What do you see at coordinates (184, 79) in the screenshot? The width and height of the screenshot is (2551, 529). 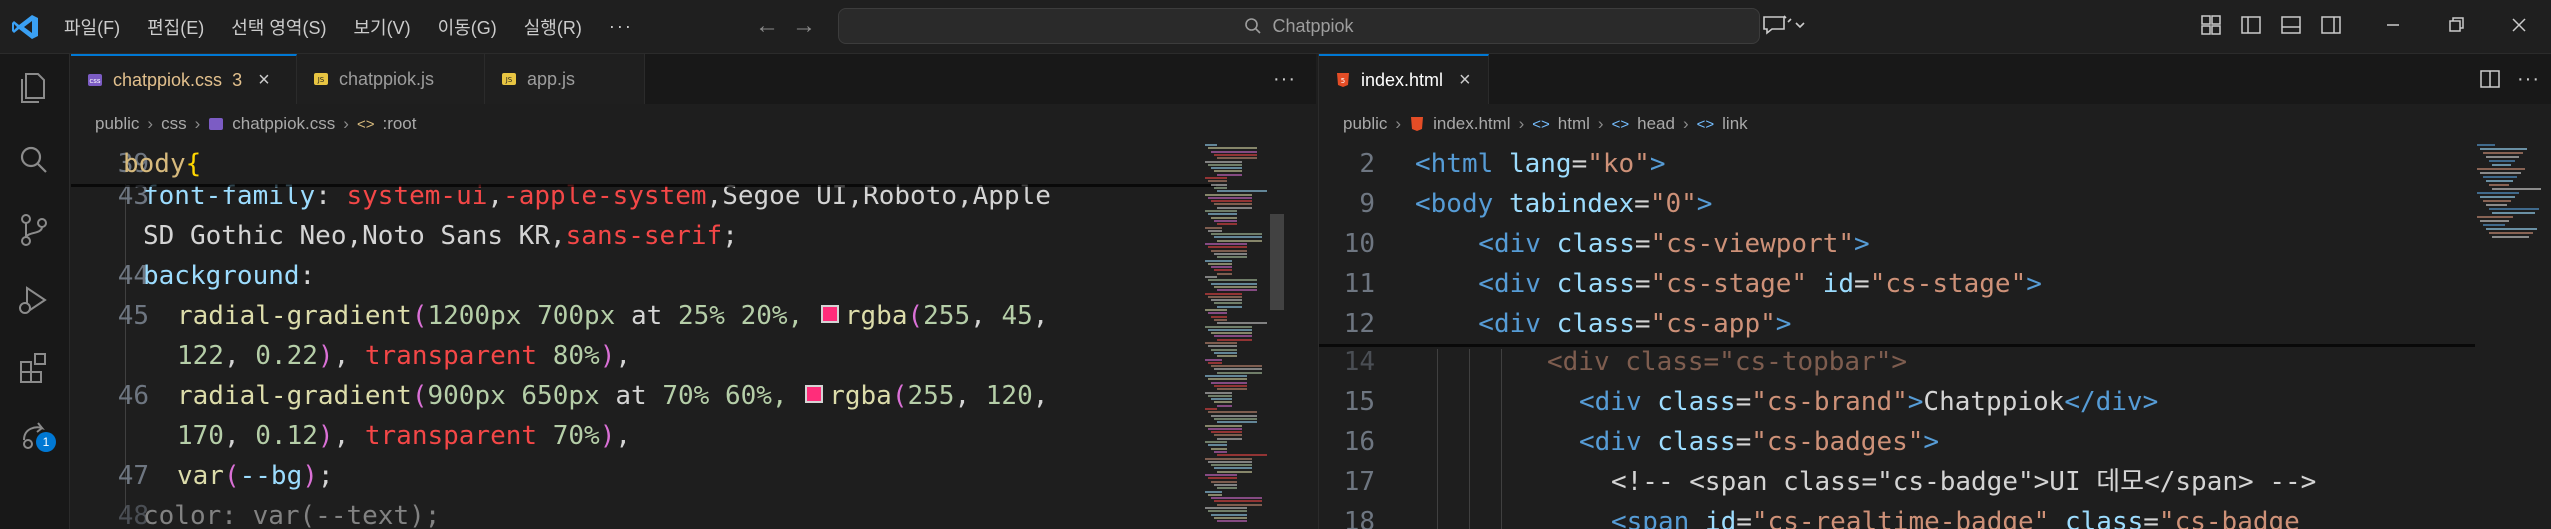 I see `tab-chatppiok-css: css chatppiok.css 3 ×` at bounding box center [184, 79].